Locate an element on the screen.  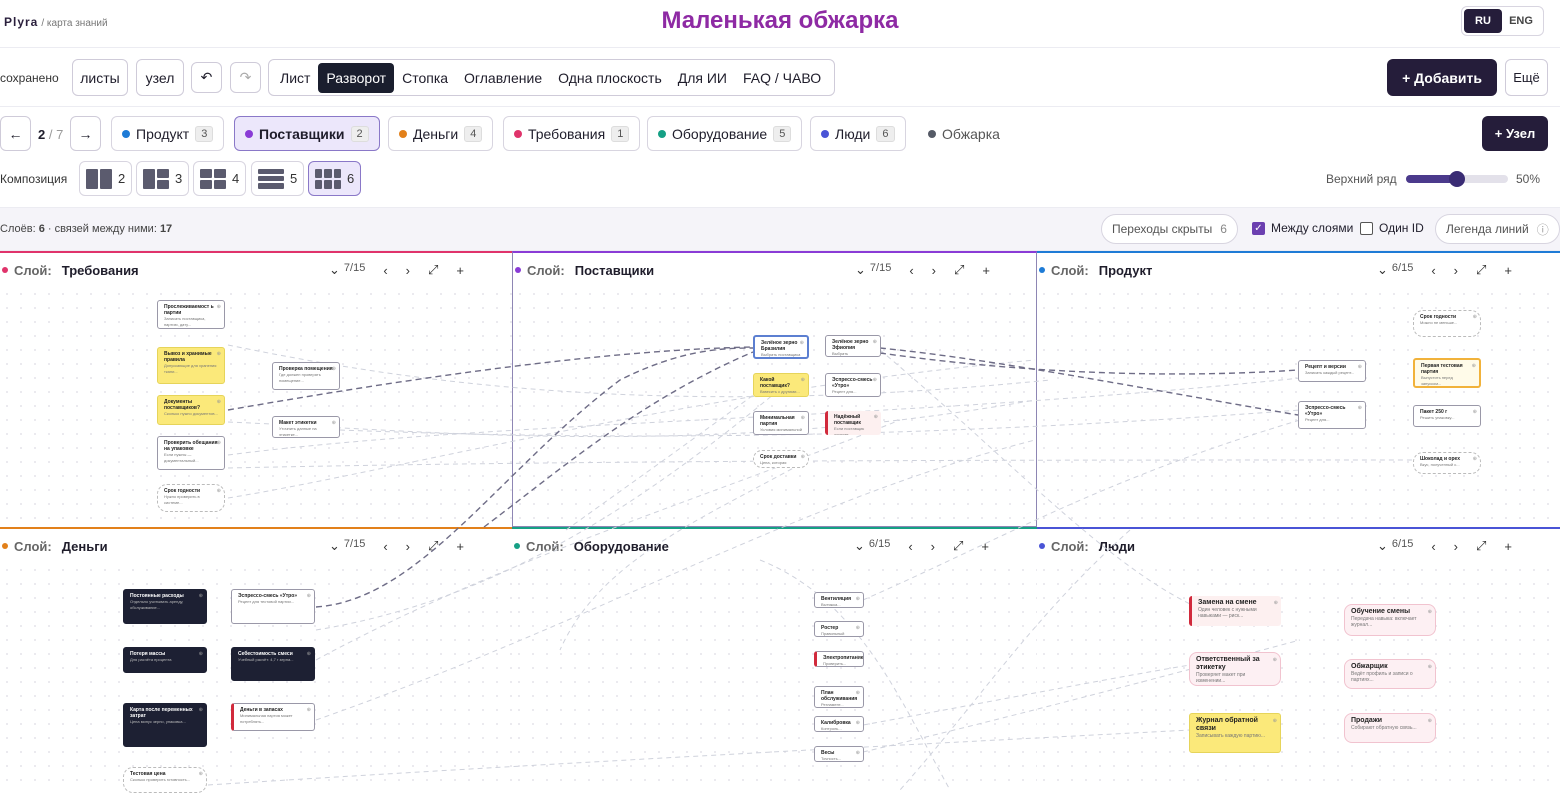
category-product: Продукт 3 is located at coordinates (168, 133).